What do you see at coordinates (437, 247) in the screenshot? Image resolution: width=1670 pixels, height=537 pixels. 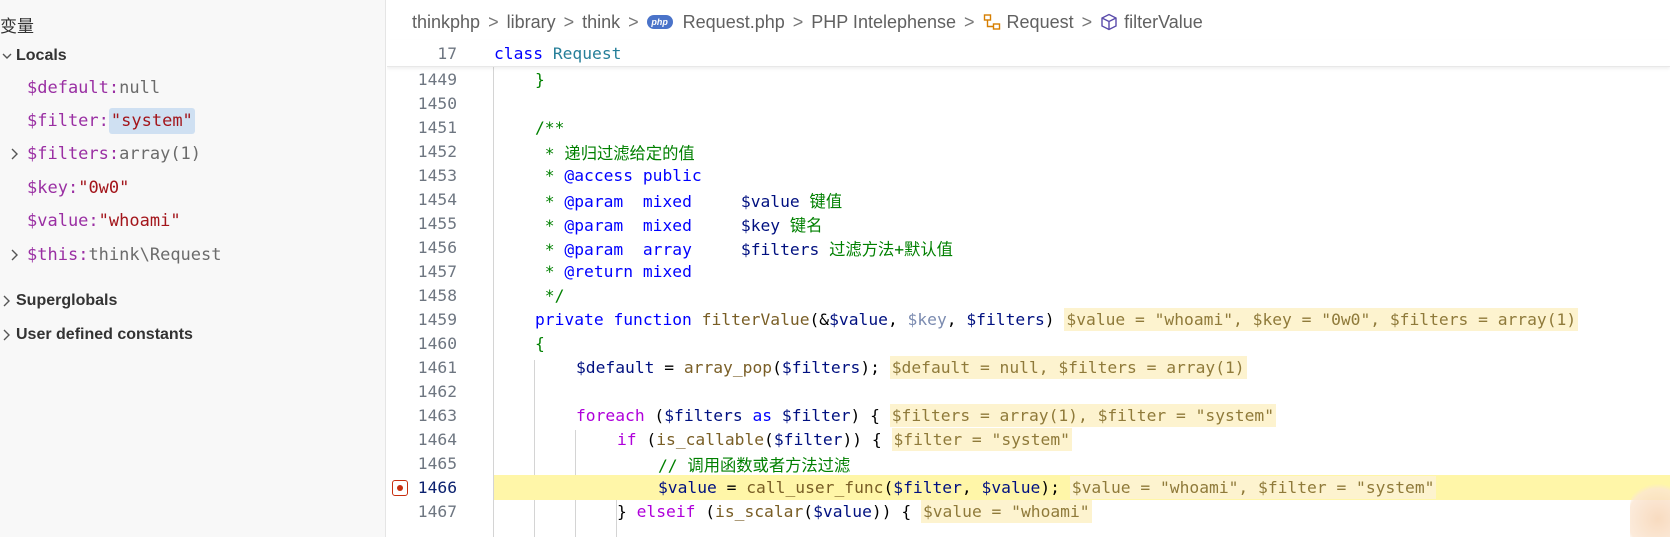 I see `line-number: 1456` at bounding box center [437, 247].